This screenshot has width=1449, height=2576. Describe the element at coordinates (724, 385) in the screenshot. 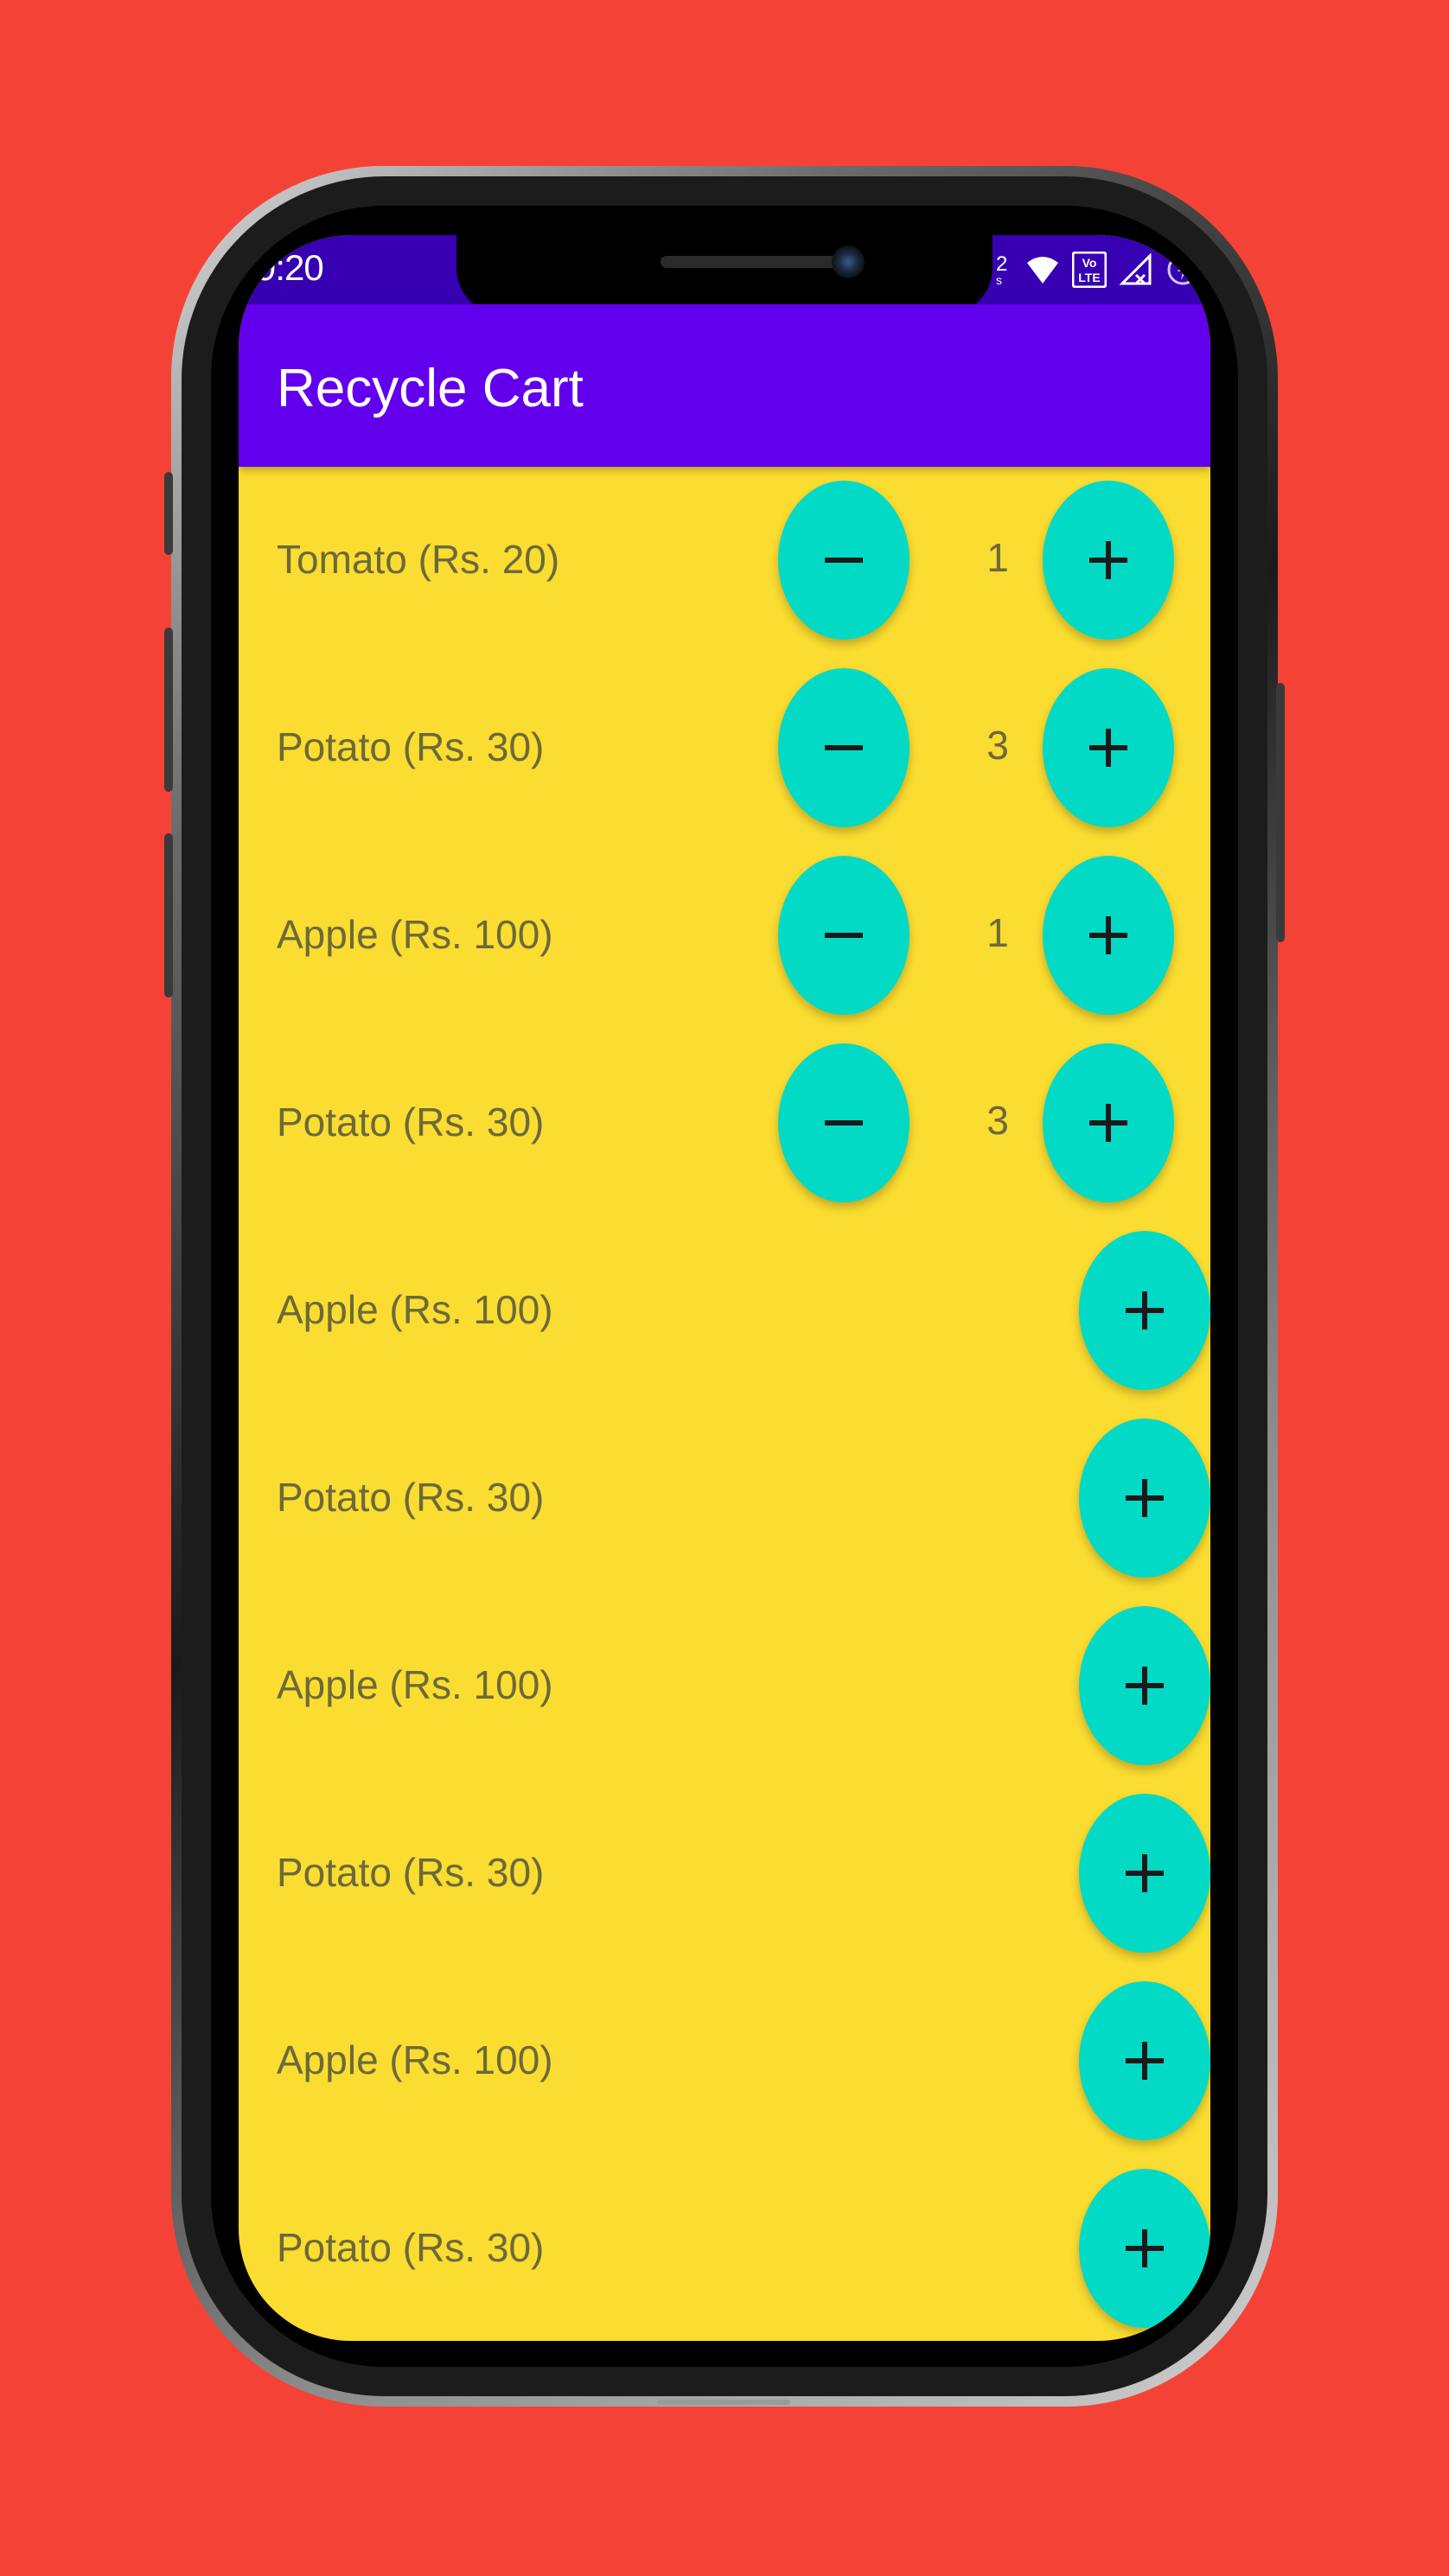

I see `app-bar: Recycle Cart` at that location.